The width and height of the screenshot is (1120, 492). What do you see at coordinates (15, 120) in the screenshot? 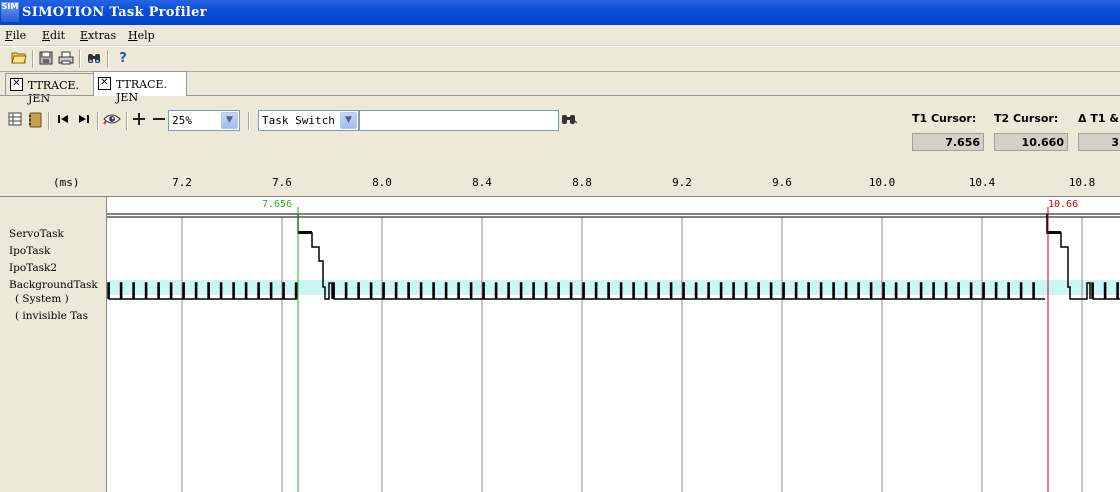
I see `table-view-icon` at bounding box center [15, 120].